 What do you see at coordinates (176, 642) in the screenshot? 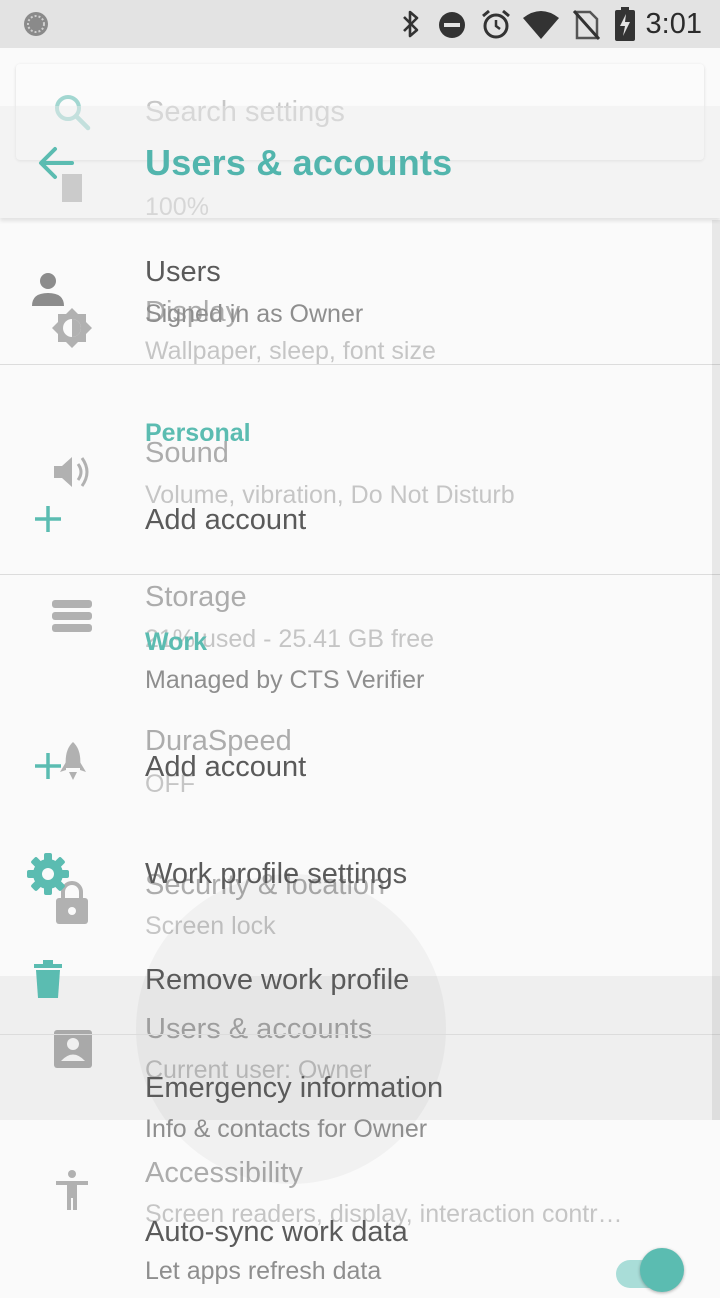
I see `work-header: Work` at bounding box center [176, 642].